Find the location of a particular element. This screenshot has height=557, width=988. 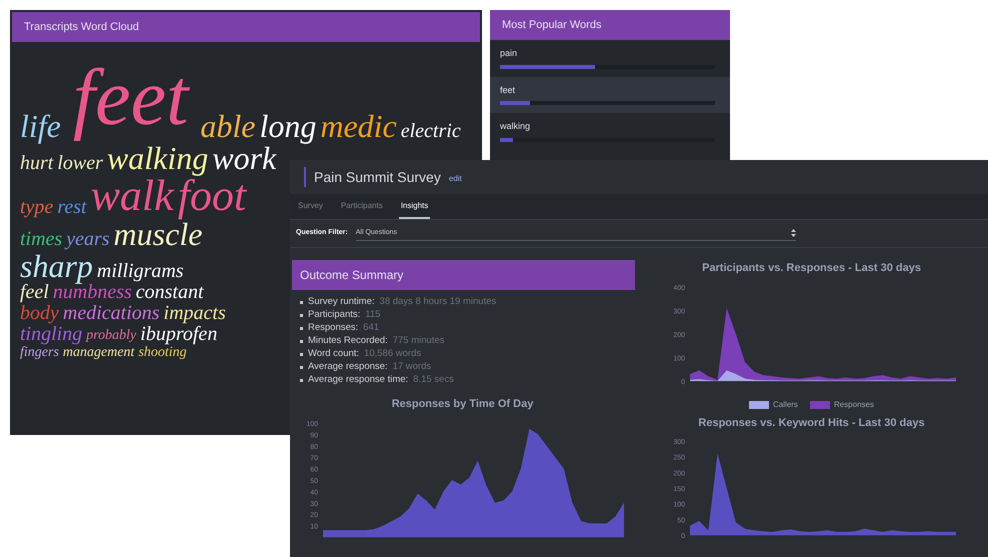

cloud-word: electric is located at coordinates (430, 131).